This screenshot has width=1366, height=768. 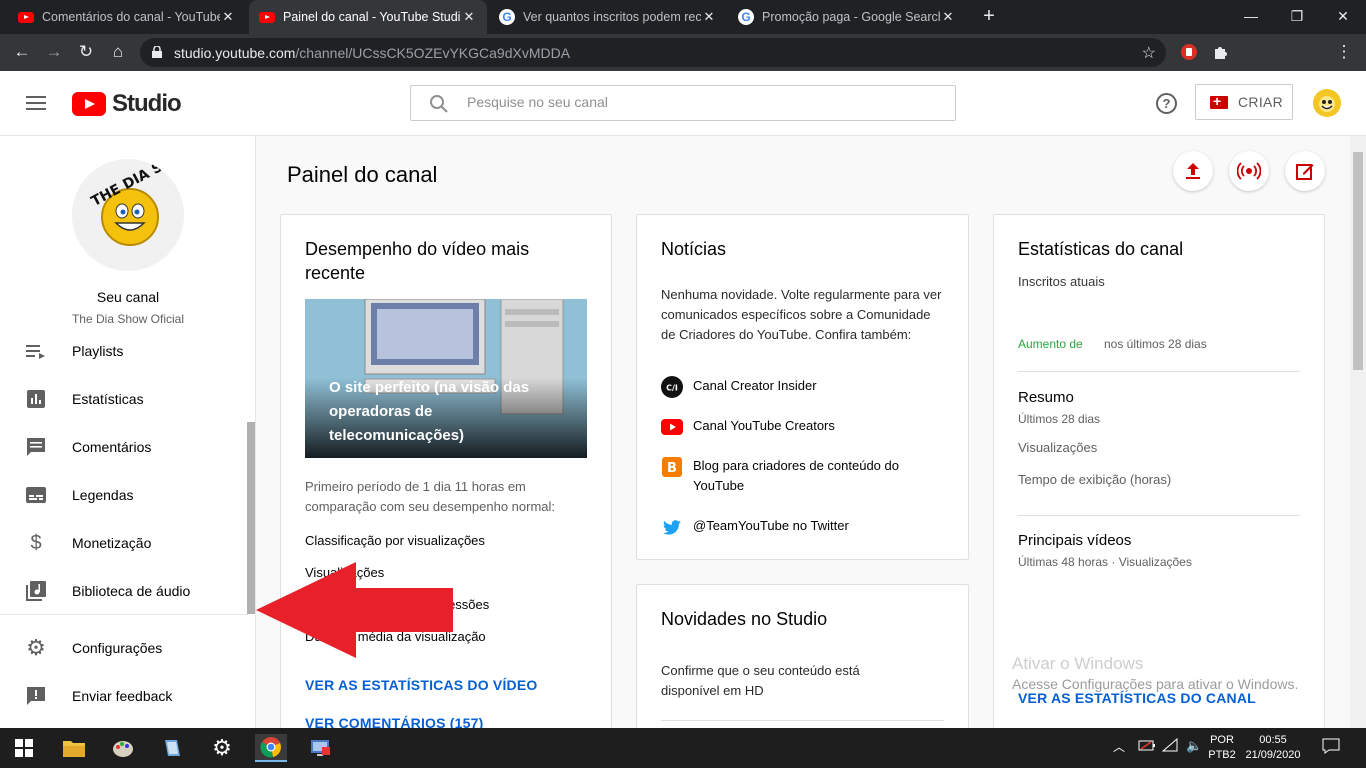 I want to click on file-explorer-icon, so click(x=74, y=748).